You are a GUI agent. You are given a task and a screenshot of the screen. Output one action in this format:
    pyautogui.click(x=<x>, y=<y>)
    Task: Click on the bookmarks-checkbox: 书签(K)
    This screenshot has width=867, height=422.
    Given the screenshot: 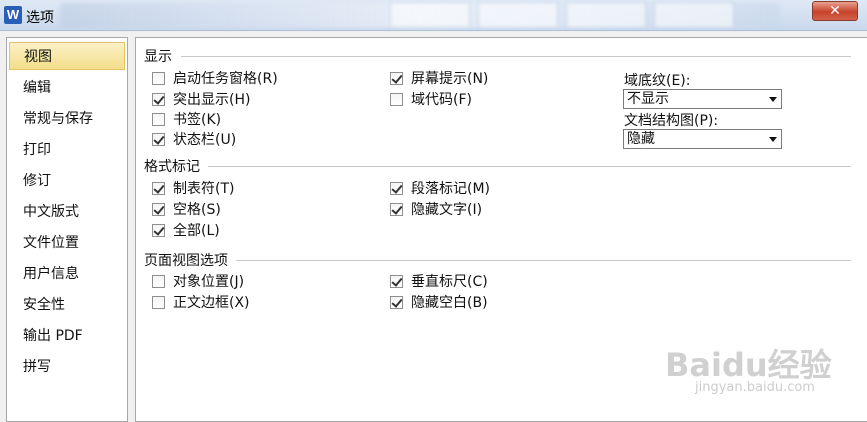 What is the action you would take?
    pyautogui.click(x=186, y=120)
    